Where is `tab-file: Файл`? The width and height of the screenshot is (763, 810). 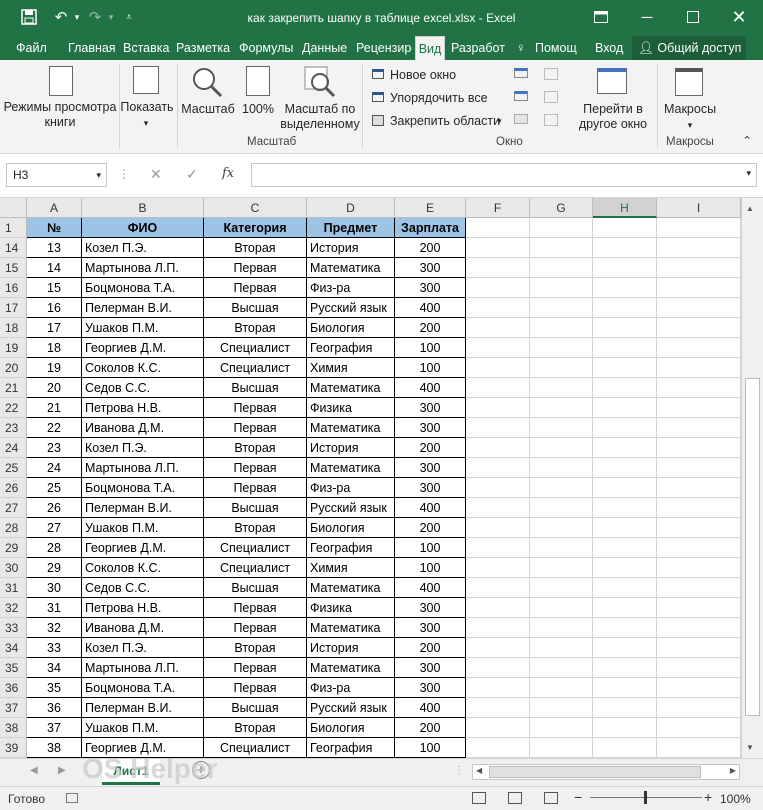
tab-file: Файл is located at coordinates (32, 48).